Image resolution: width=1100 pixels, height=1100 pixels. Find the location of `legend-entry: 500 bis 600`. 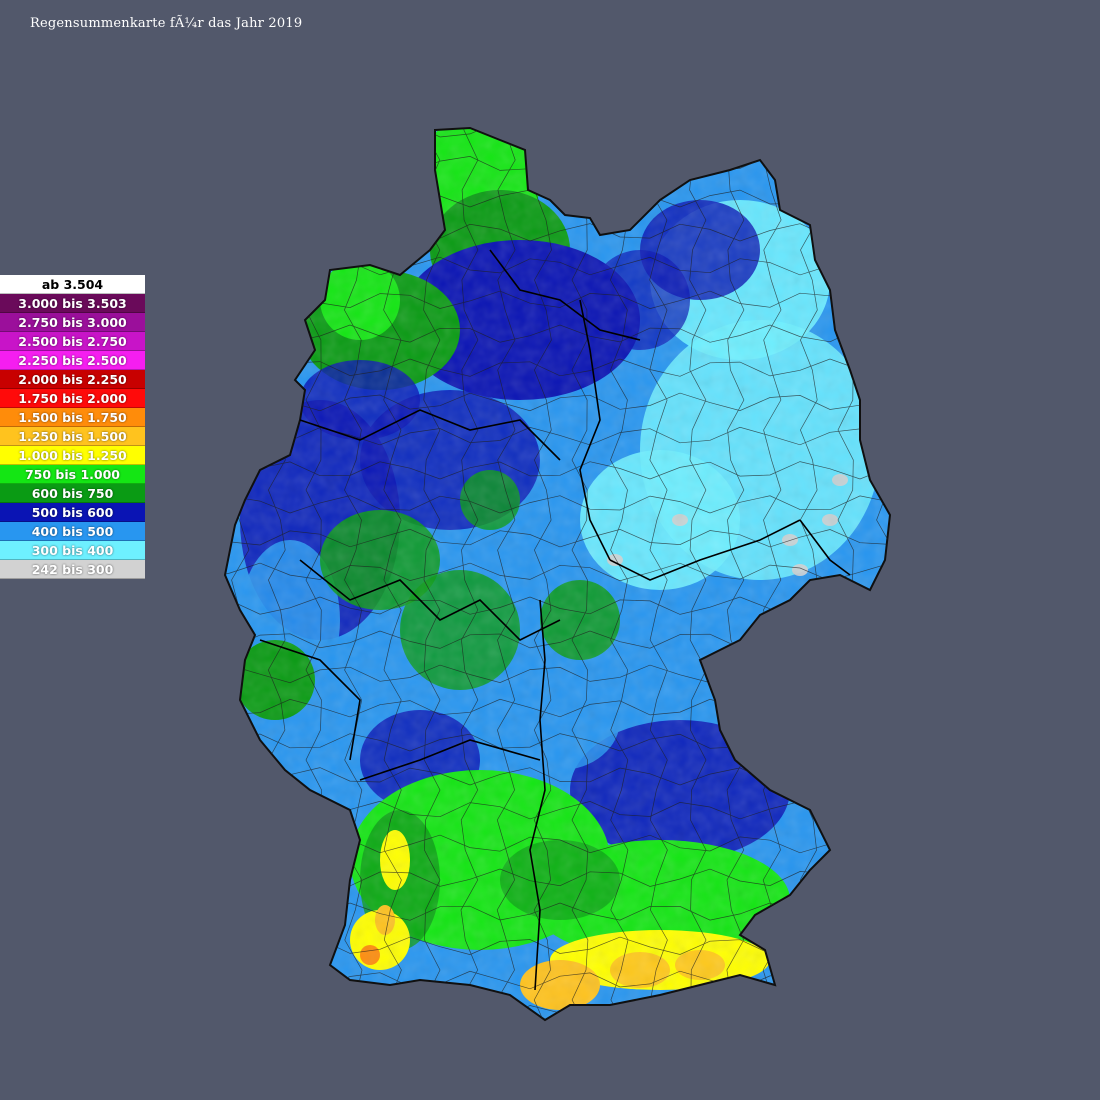

legend-entry: 500 bis 600 is located at coordinates (72, 512).